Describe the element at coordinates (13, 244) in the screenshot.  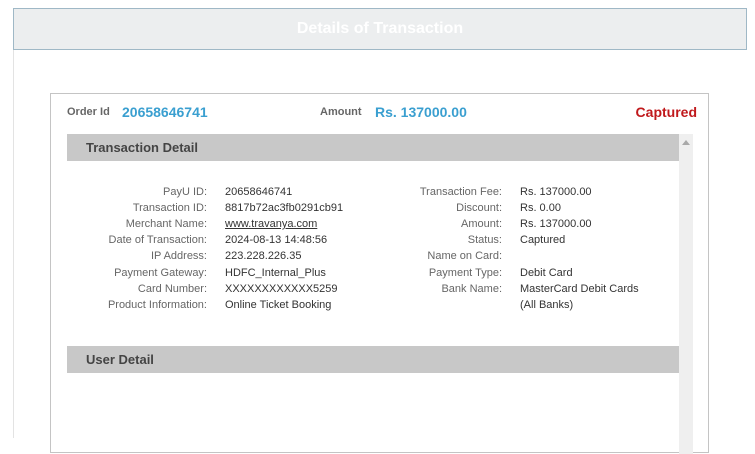
I see `outer-border` at that location.